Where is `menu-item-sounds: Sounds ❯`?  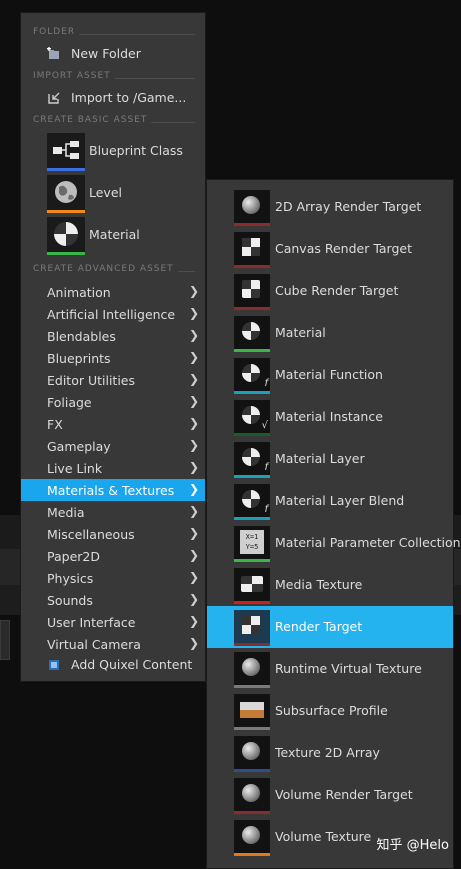 menu-item-sounds: Sounds ❯ is located at coordinates (113, 600).